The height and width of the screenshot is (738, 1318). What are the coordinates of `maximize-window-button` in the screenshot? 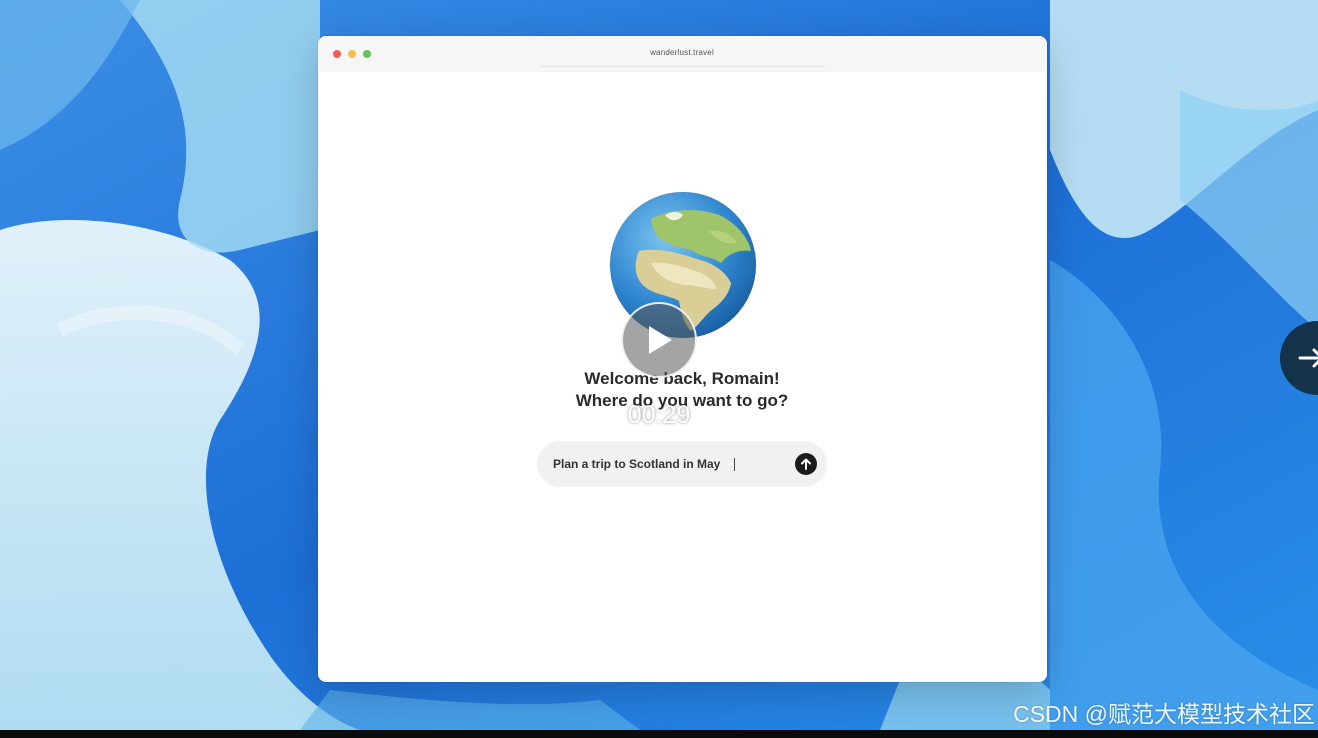 It's located at (367, 54).